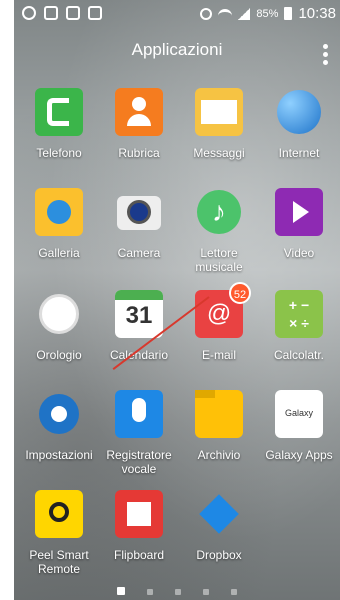  What do you see at coordinates (219, 212) in the screenshot?
I see `music-note-icon` at bounding box center [219, 212].